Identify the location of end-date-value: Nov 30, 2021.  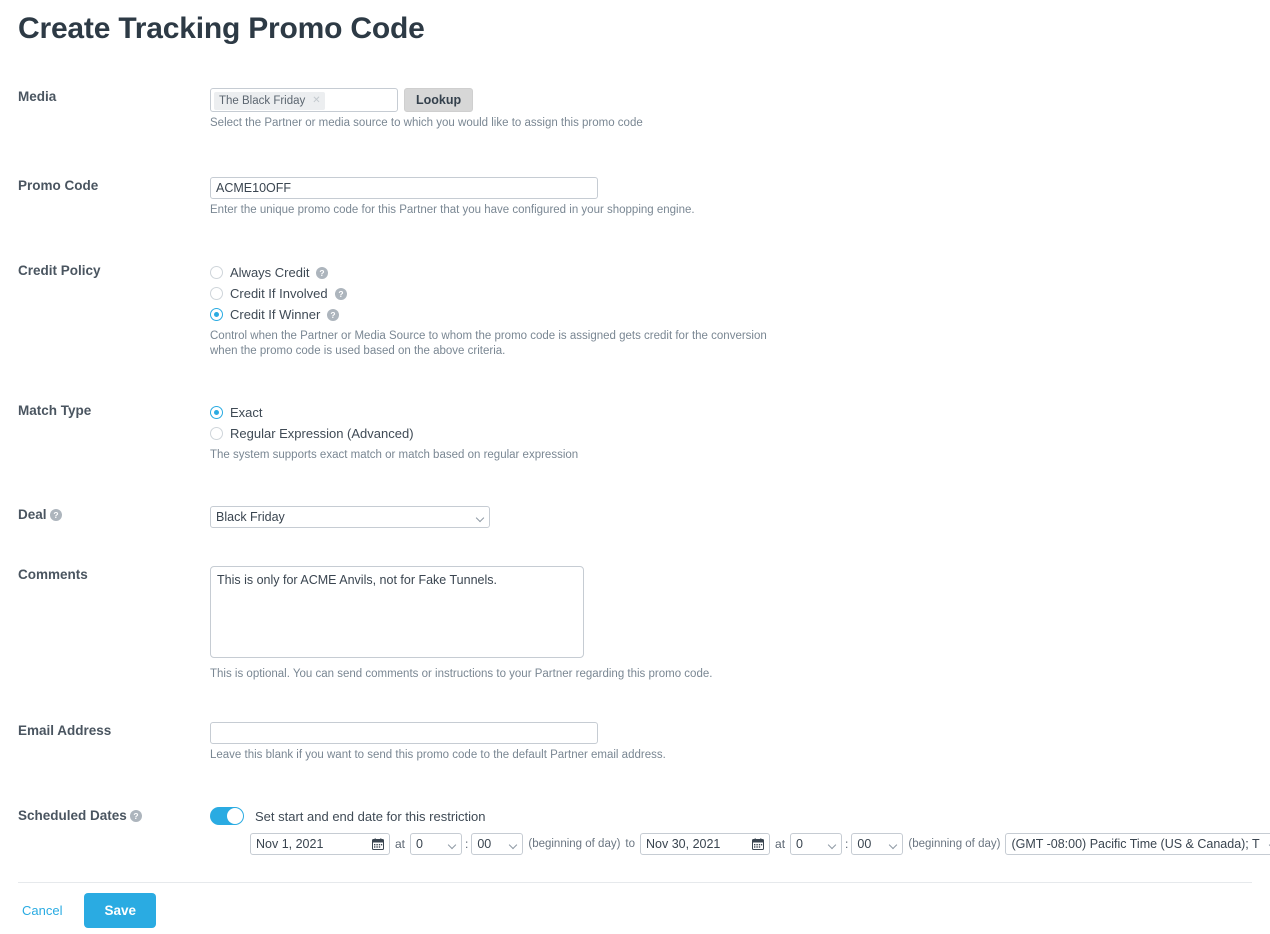
(683, 844).